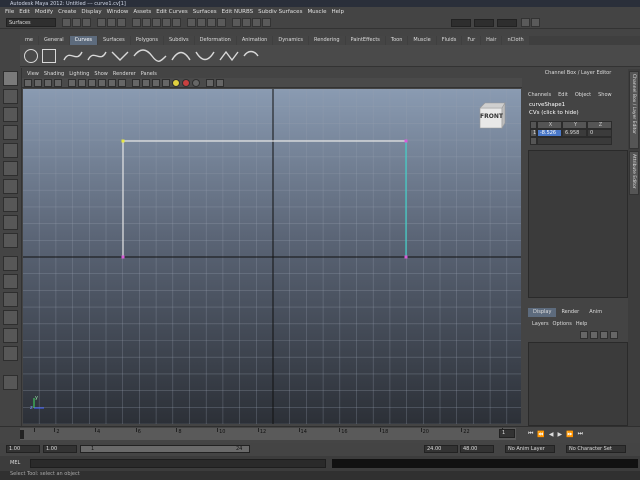  I want to click on shelf-tab-fur: Fur, so click(471, 40).